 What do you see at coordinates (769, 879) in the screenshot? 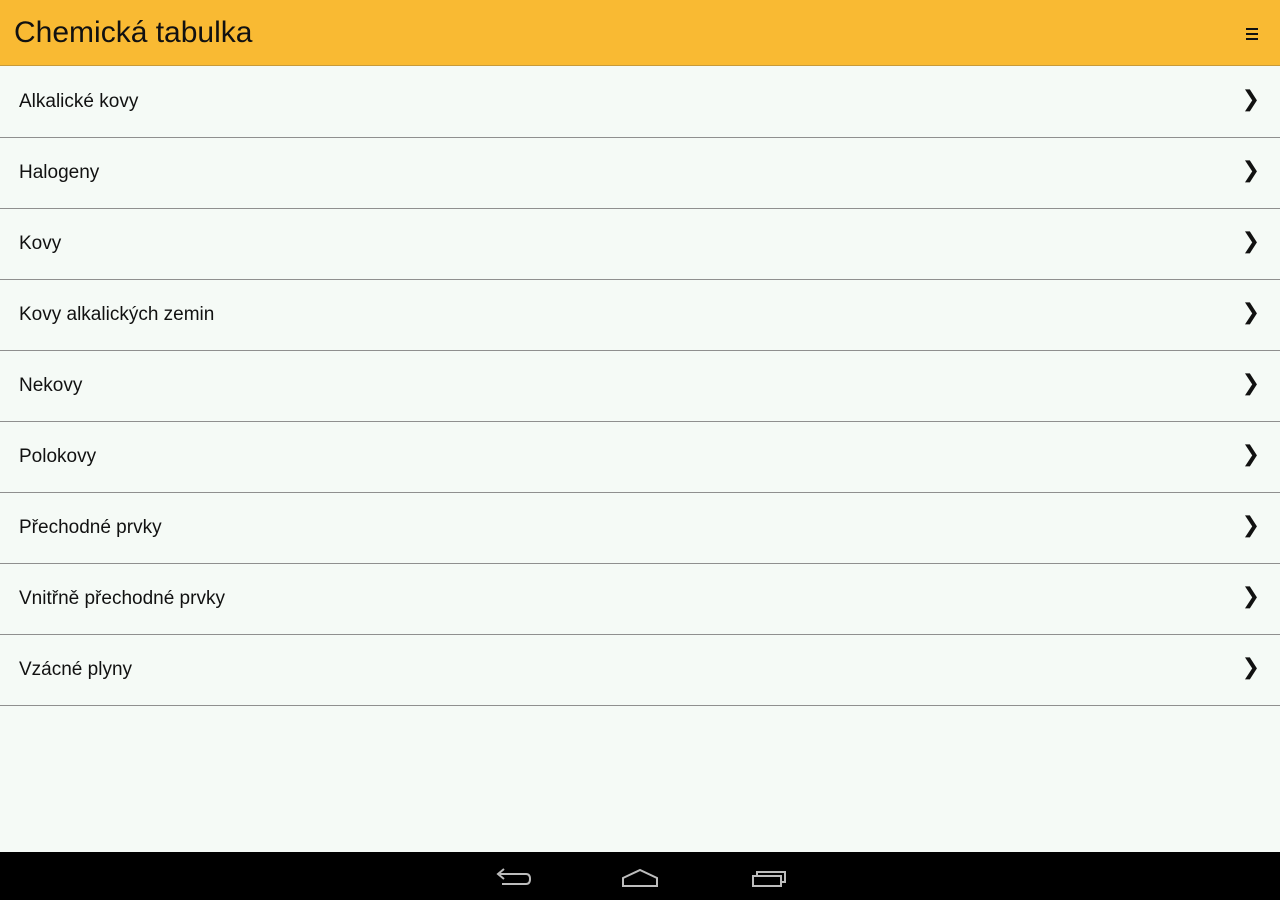
I see `recent-apps-icon` at bounding box center [769, 879].